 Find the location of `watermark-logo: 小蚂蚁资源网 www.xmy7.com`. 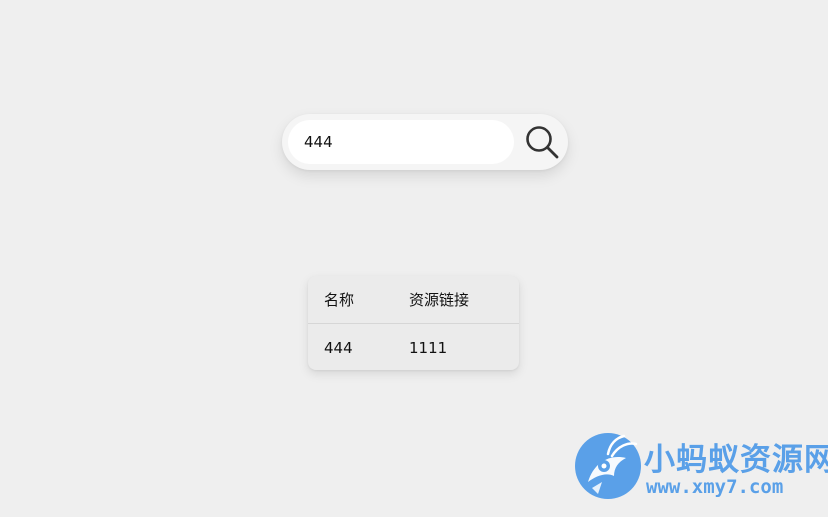

watermark-logo: 小蚂蚁资源网 www.xmy7.com is located at coordinates (701, 466).